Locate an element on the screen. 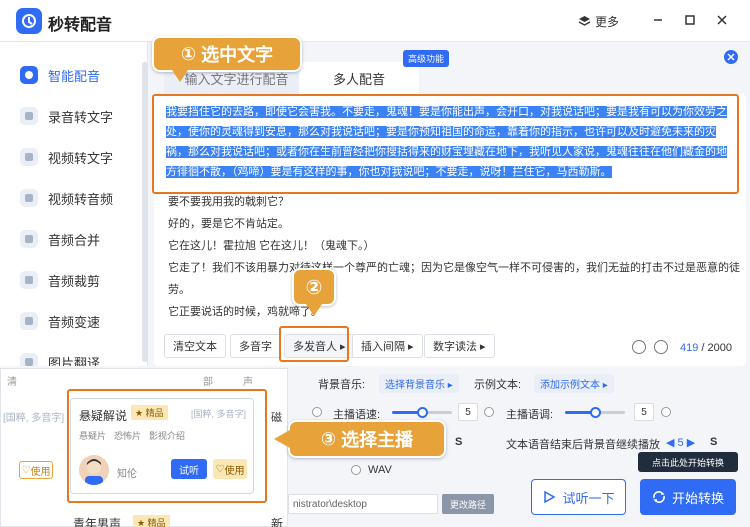 The width and height of the screenshot is (750, 527). record-icon is located at coordinates (29, 116).